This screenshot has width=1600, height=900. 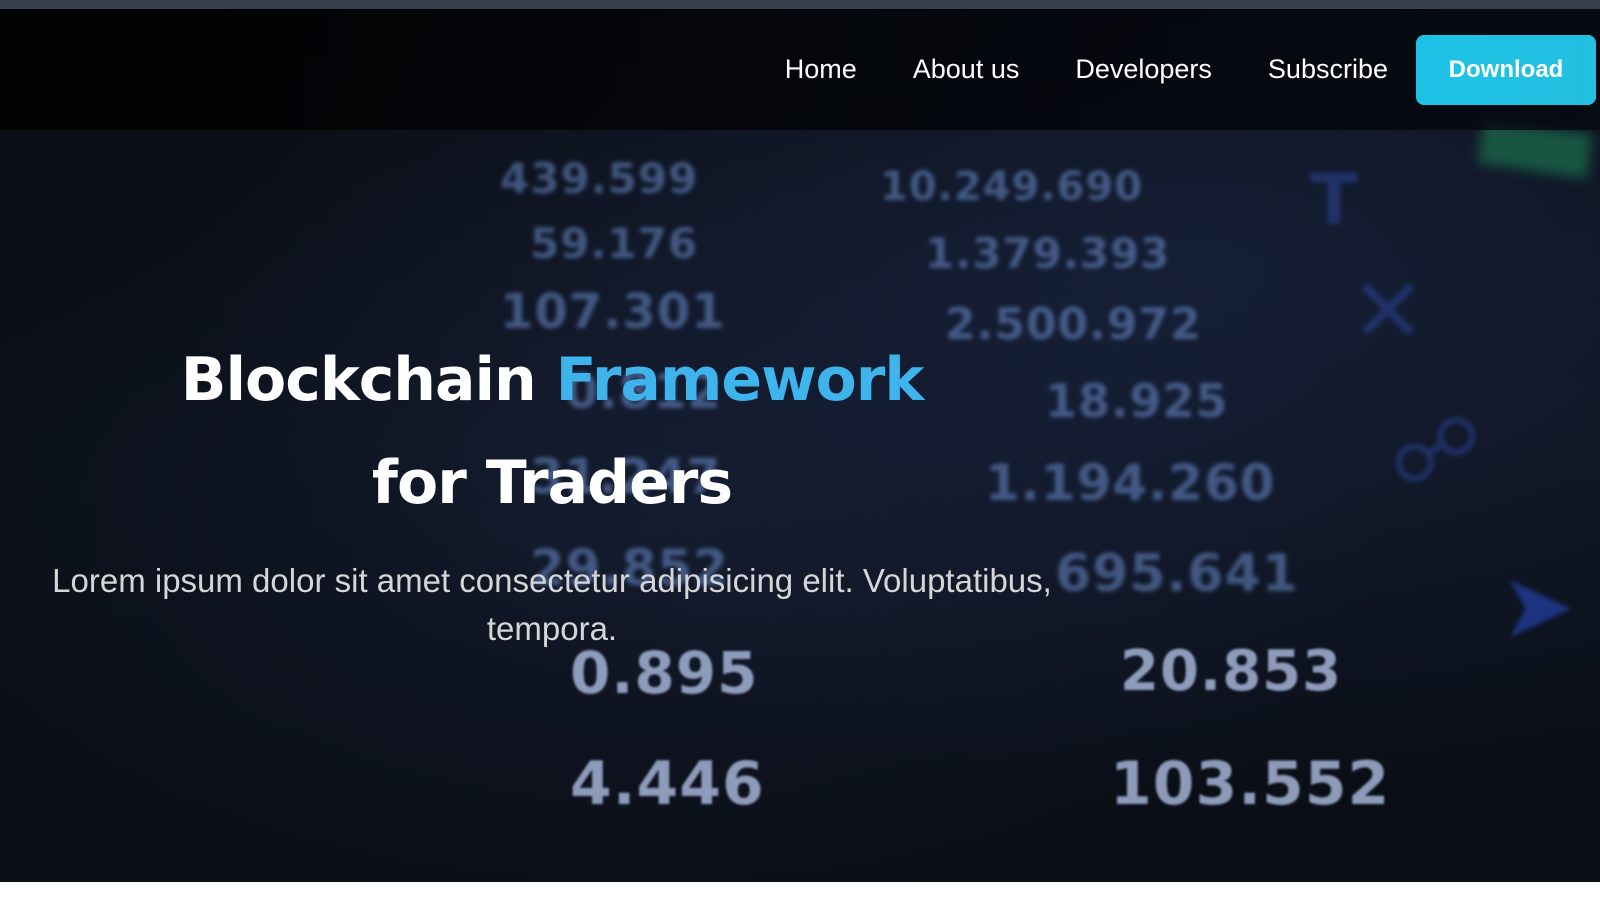 I want to click on hero-title-line-2: for Traders, so click(x=552, y=483).